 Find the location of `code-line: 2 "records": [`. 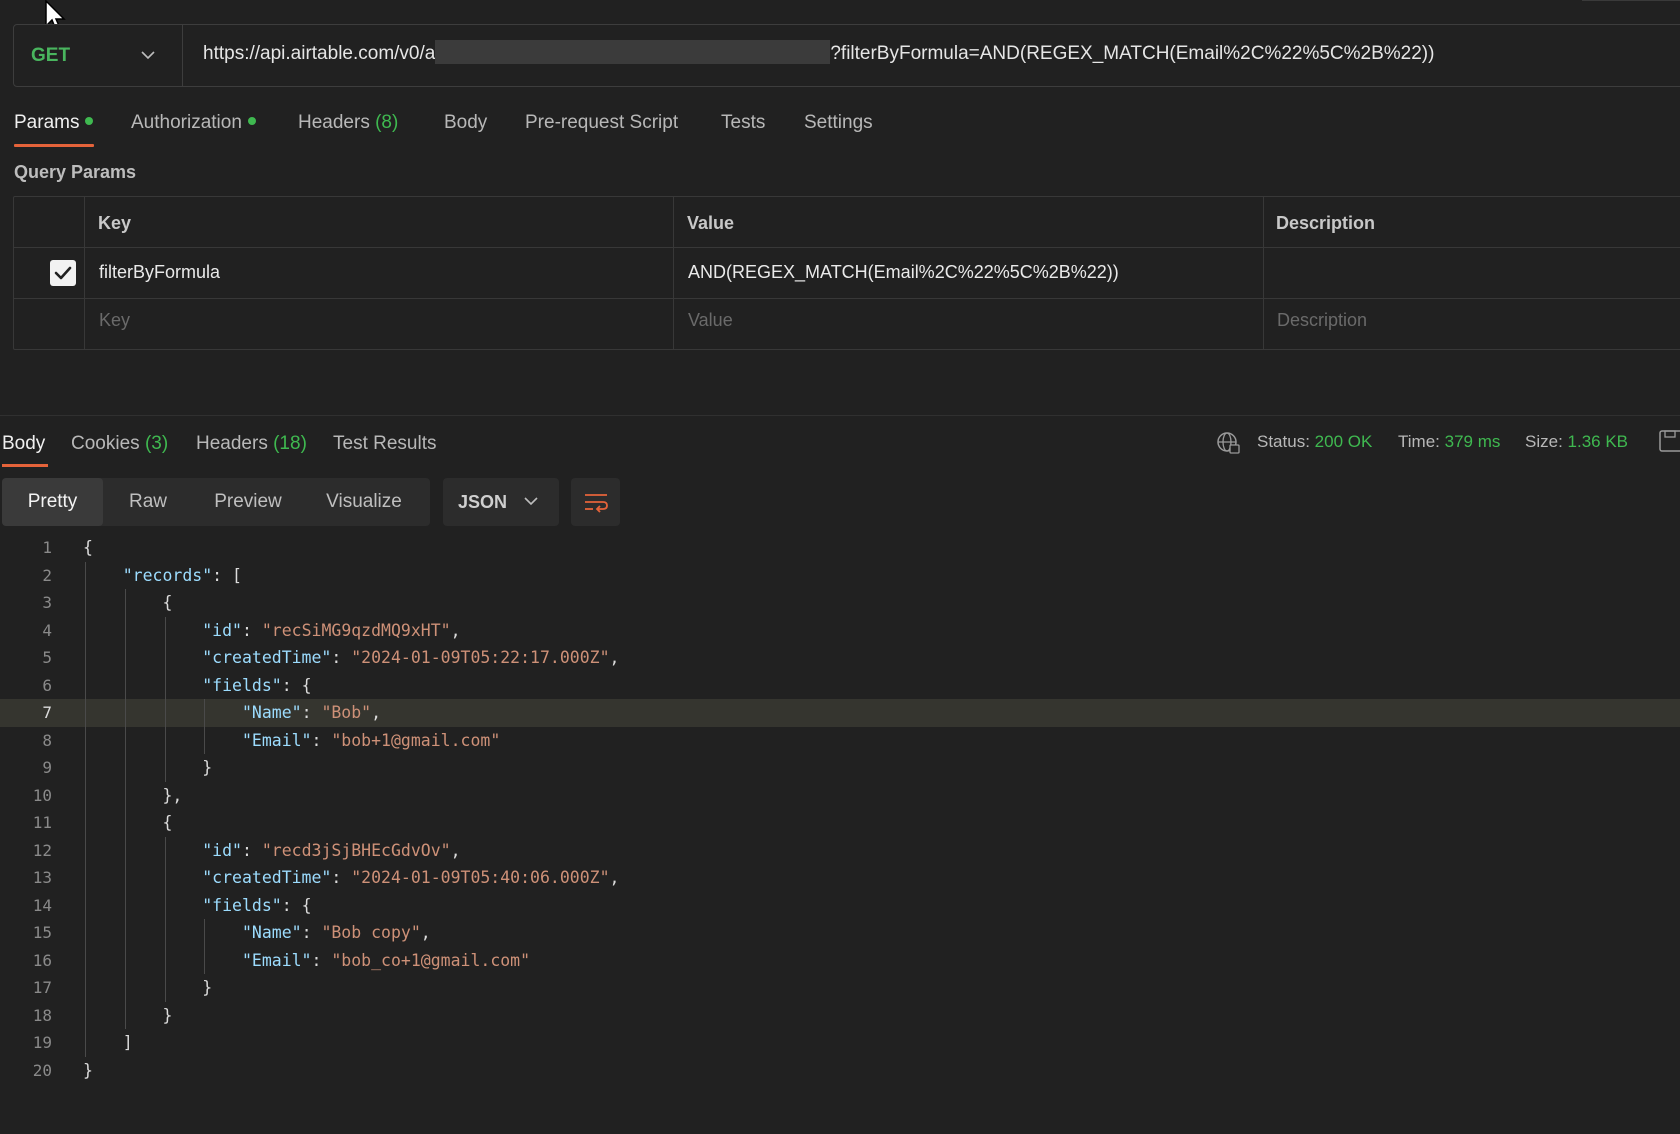

code-line: 2 "records": [ is located at coordinates (840, 576).